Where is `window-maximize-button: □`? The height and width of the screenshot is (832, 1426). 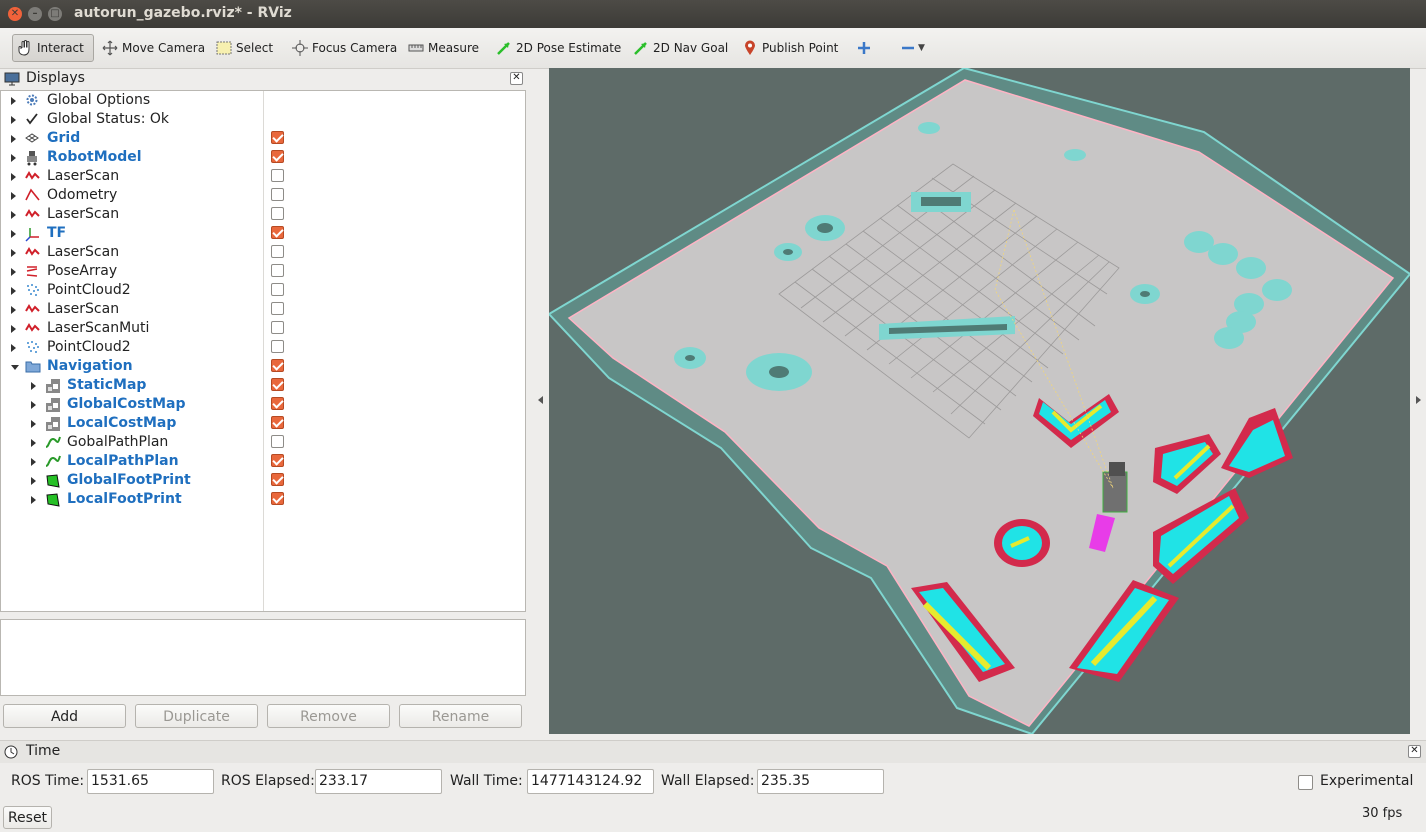
window-maximize-button: □ is located at coordinates (55, 14).